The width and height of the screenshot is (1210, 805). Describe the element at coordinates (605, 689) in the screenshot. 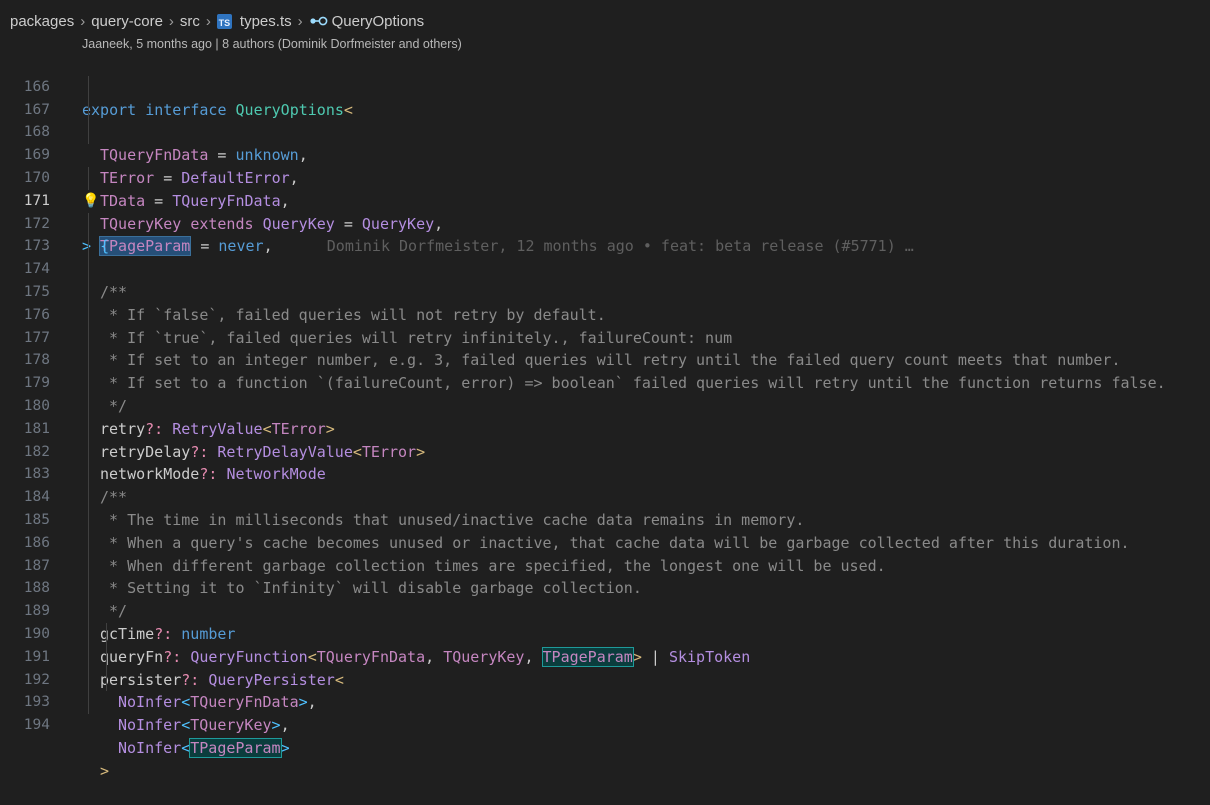

I see `code-line: 192 NoInfer<TQueryKey>,` at that location.